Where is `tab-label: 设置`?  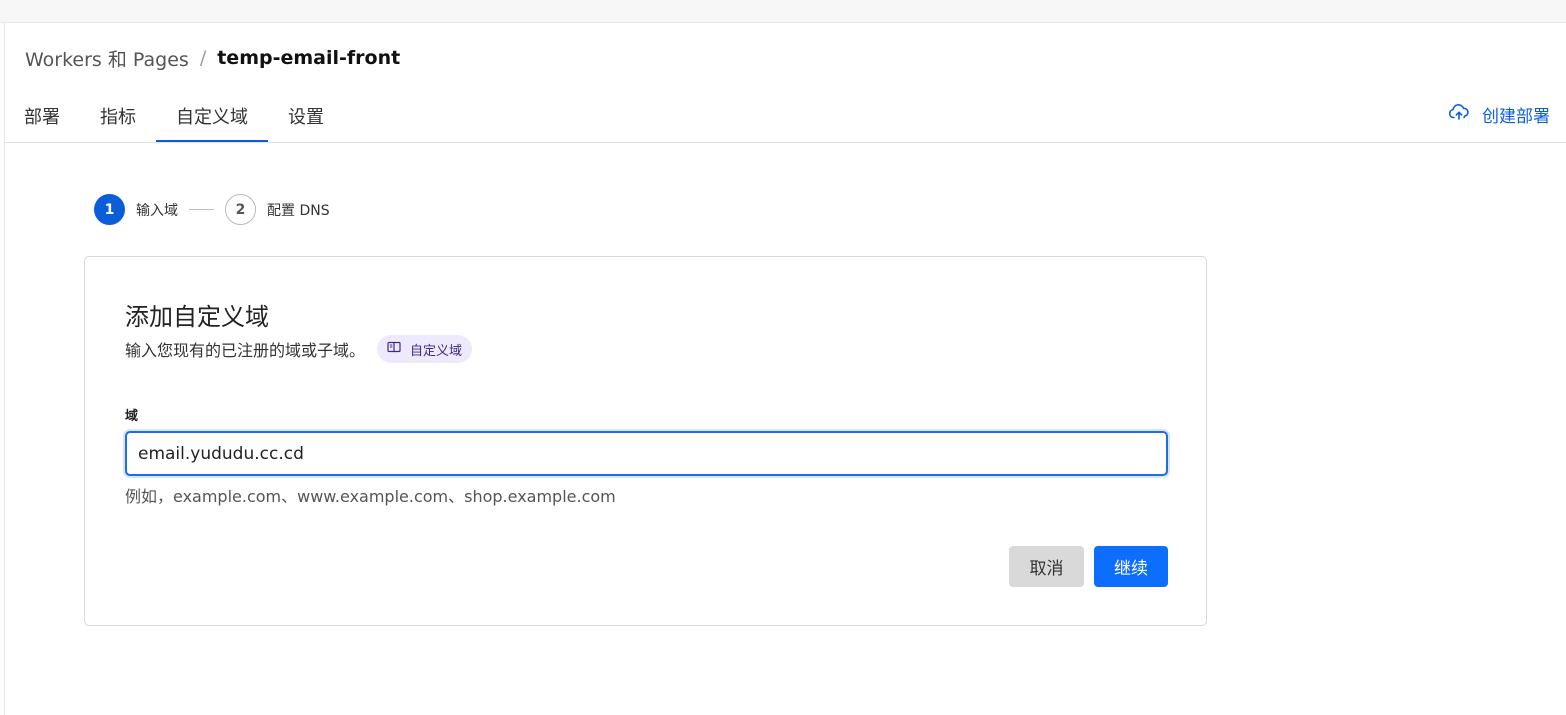 tab-label: 设置 is located at coordinates (306, 117).